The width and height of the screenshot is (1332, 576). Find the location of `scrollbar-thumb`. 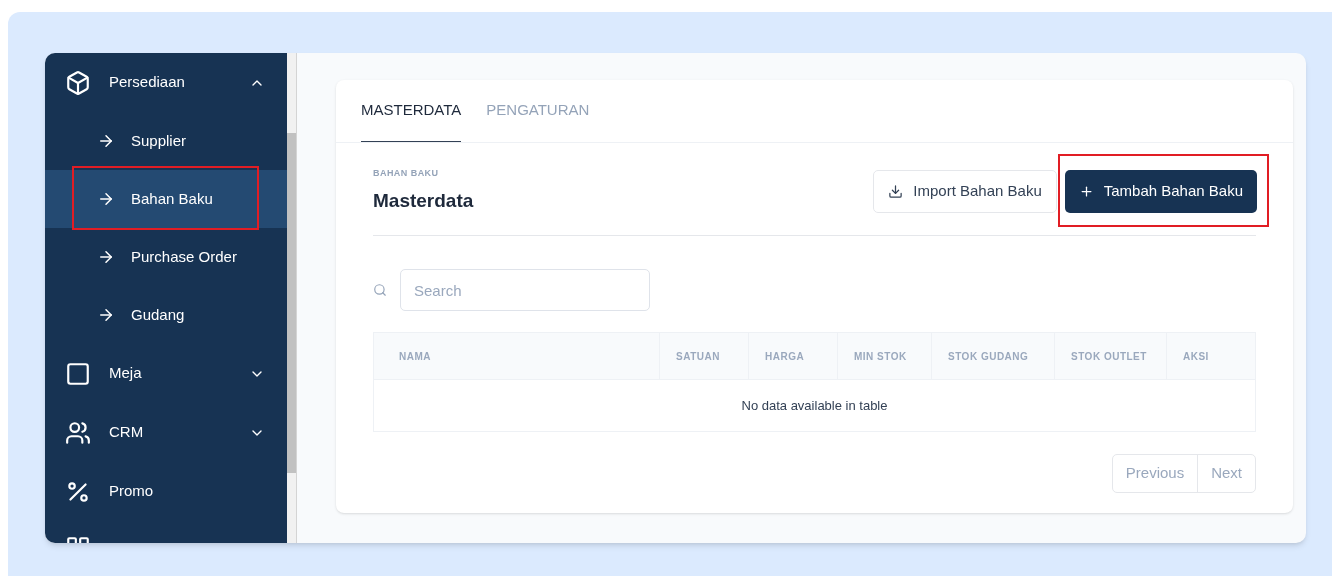

scrollbar-thumb is located at coordinates (291, 303).